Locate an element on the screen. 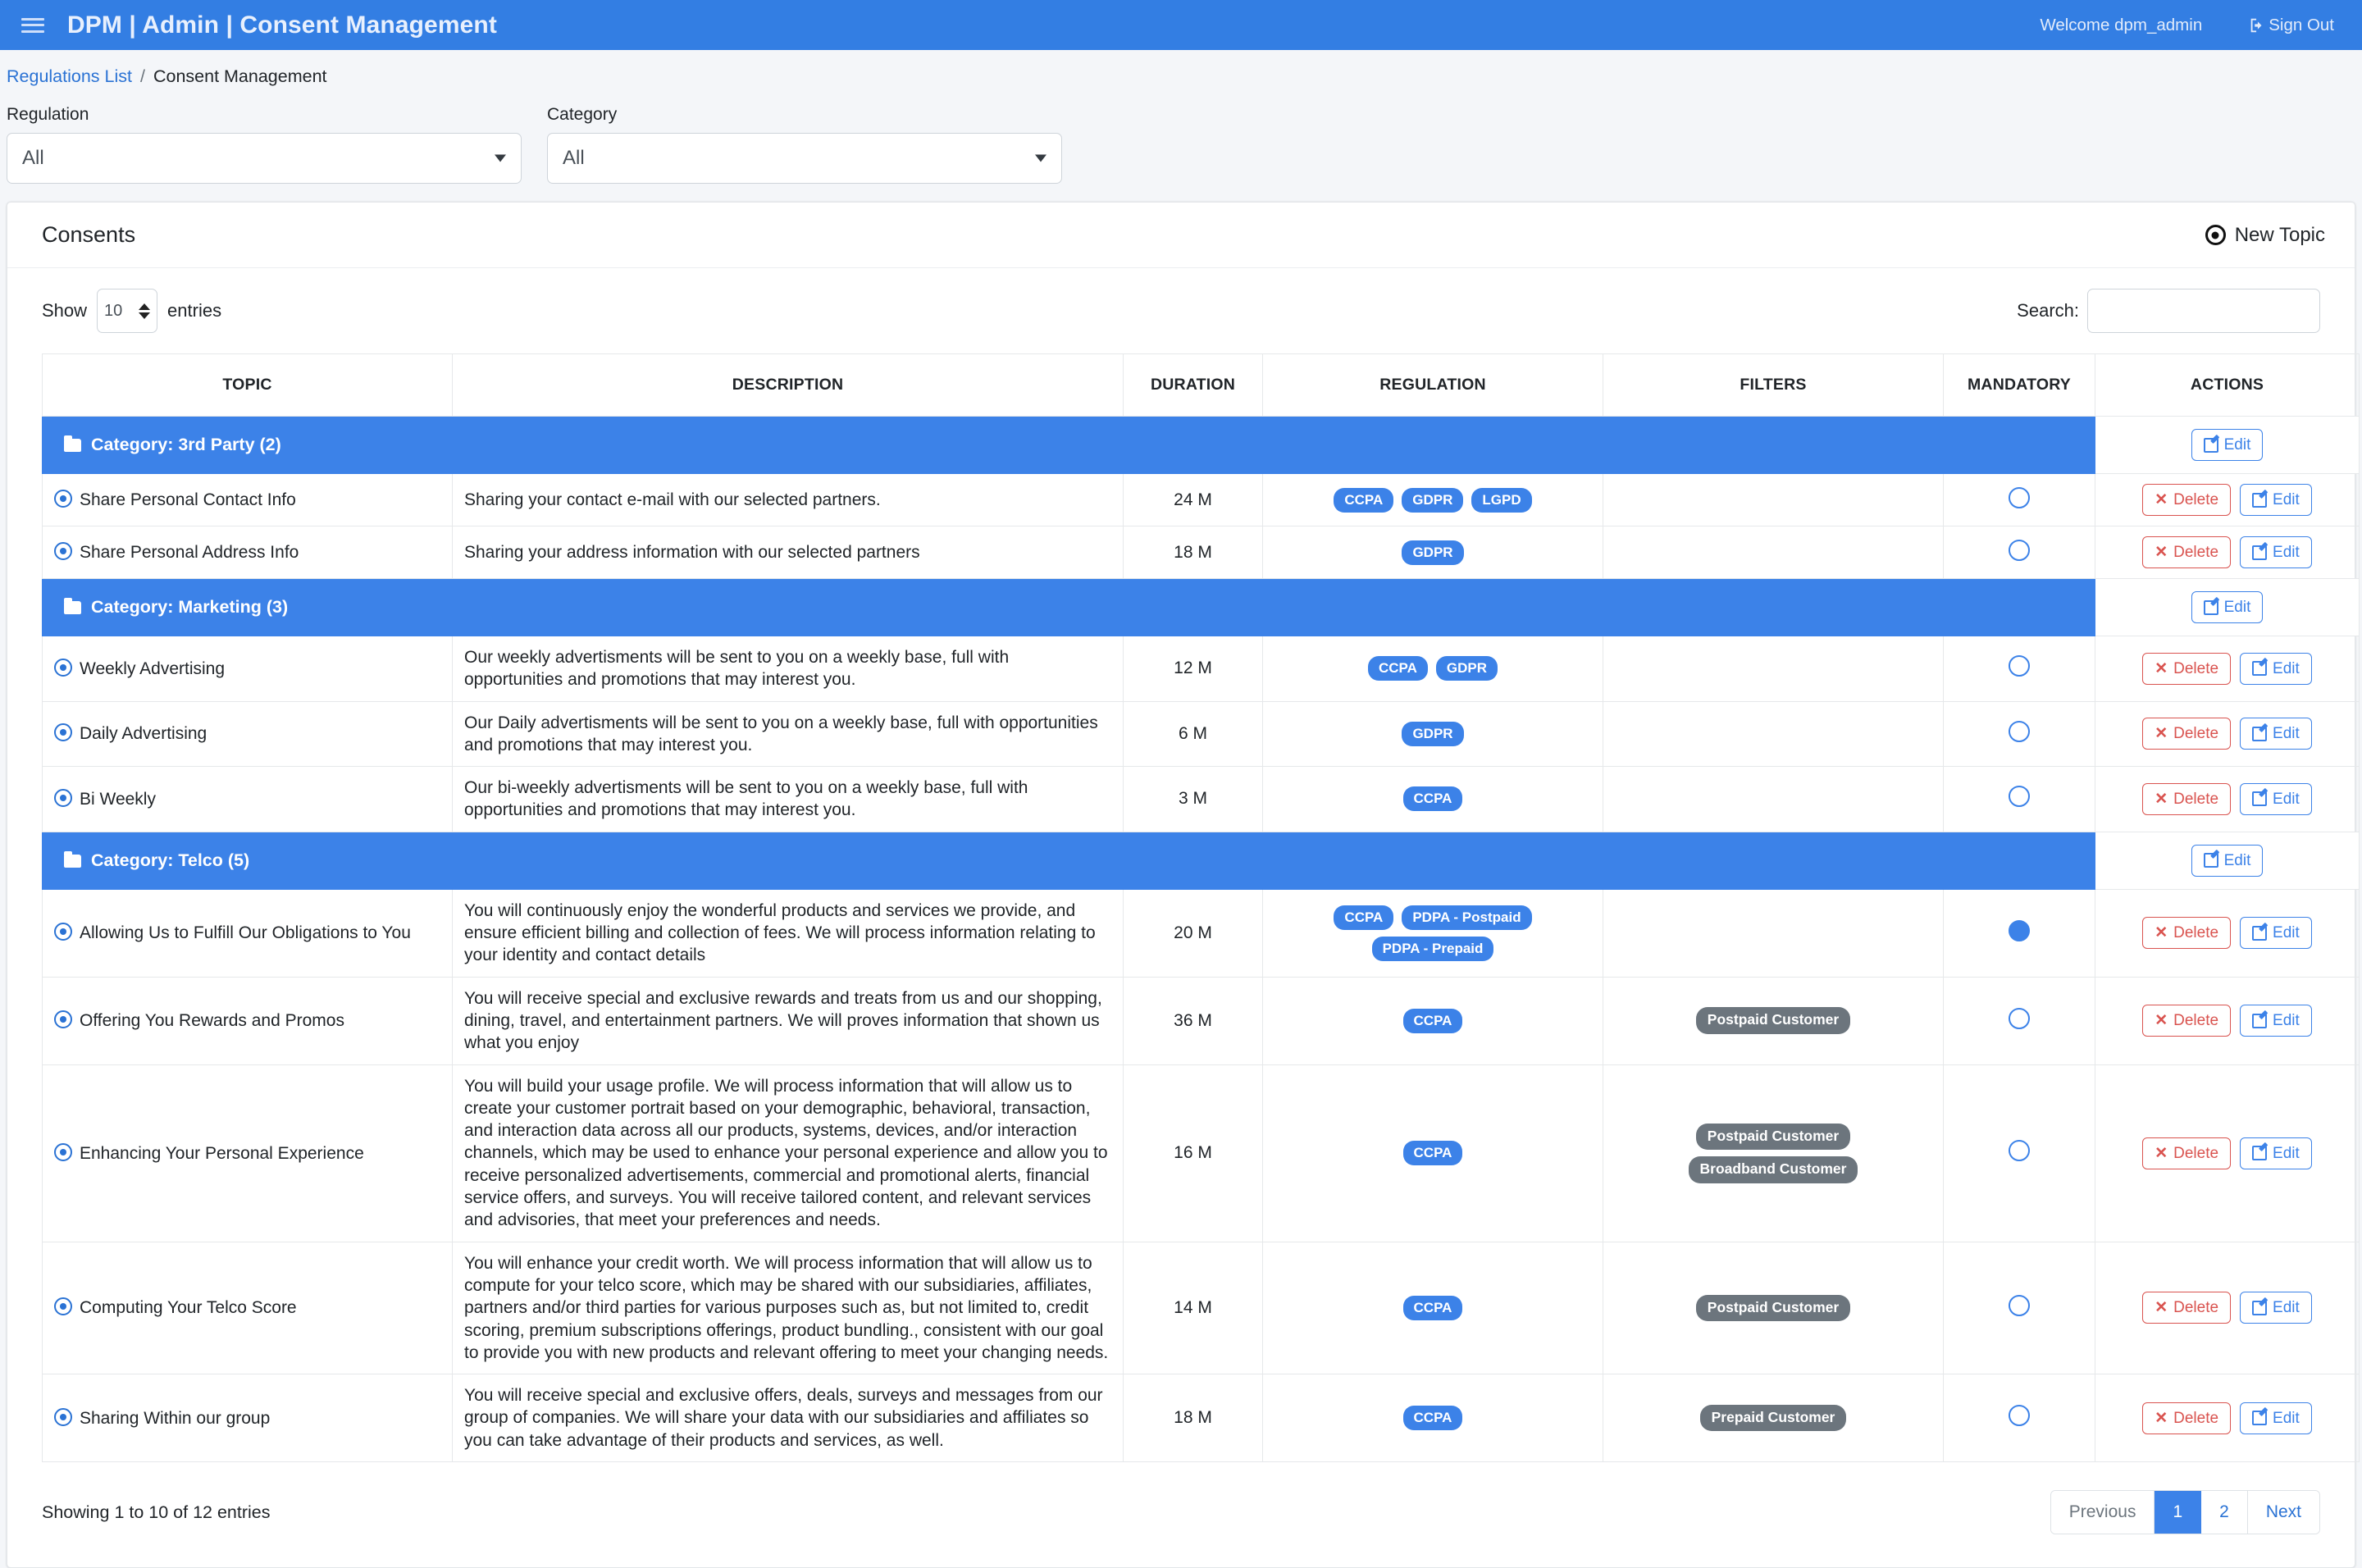 Image resolution: width=2362 pixels, height=1568 pixels. folder-icon is located at coordinates (72, 859).